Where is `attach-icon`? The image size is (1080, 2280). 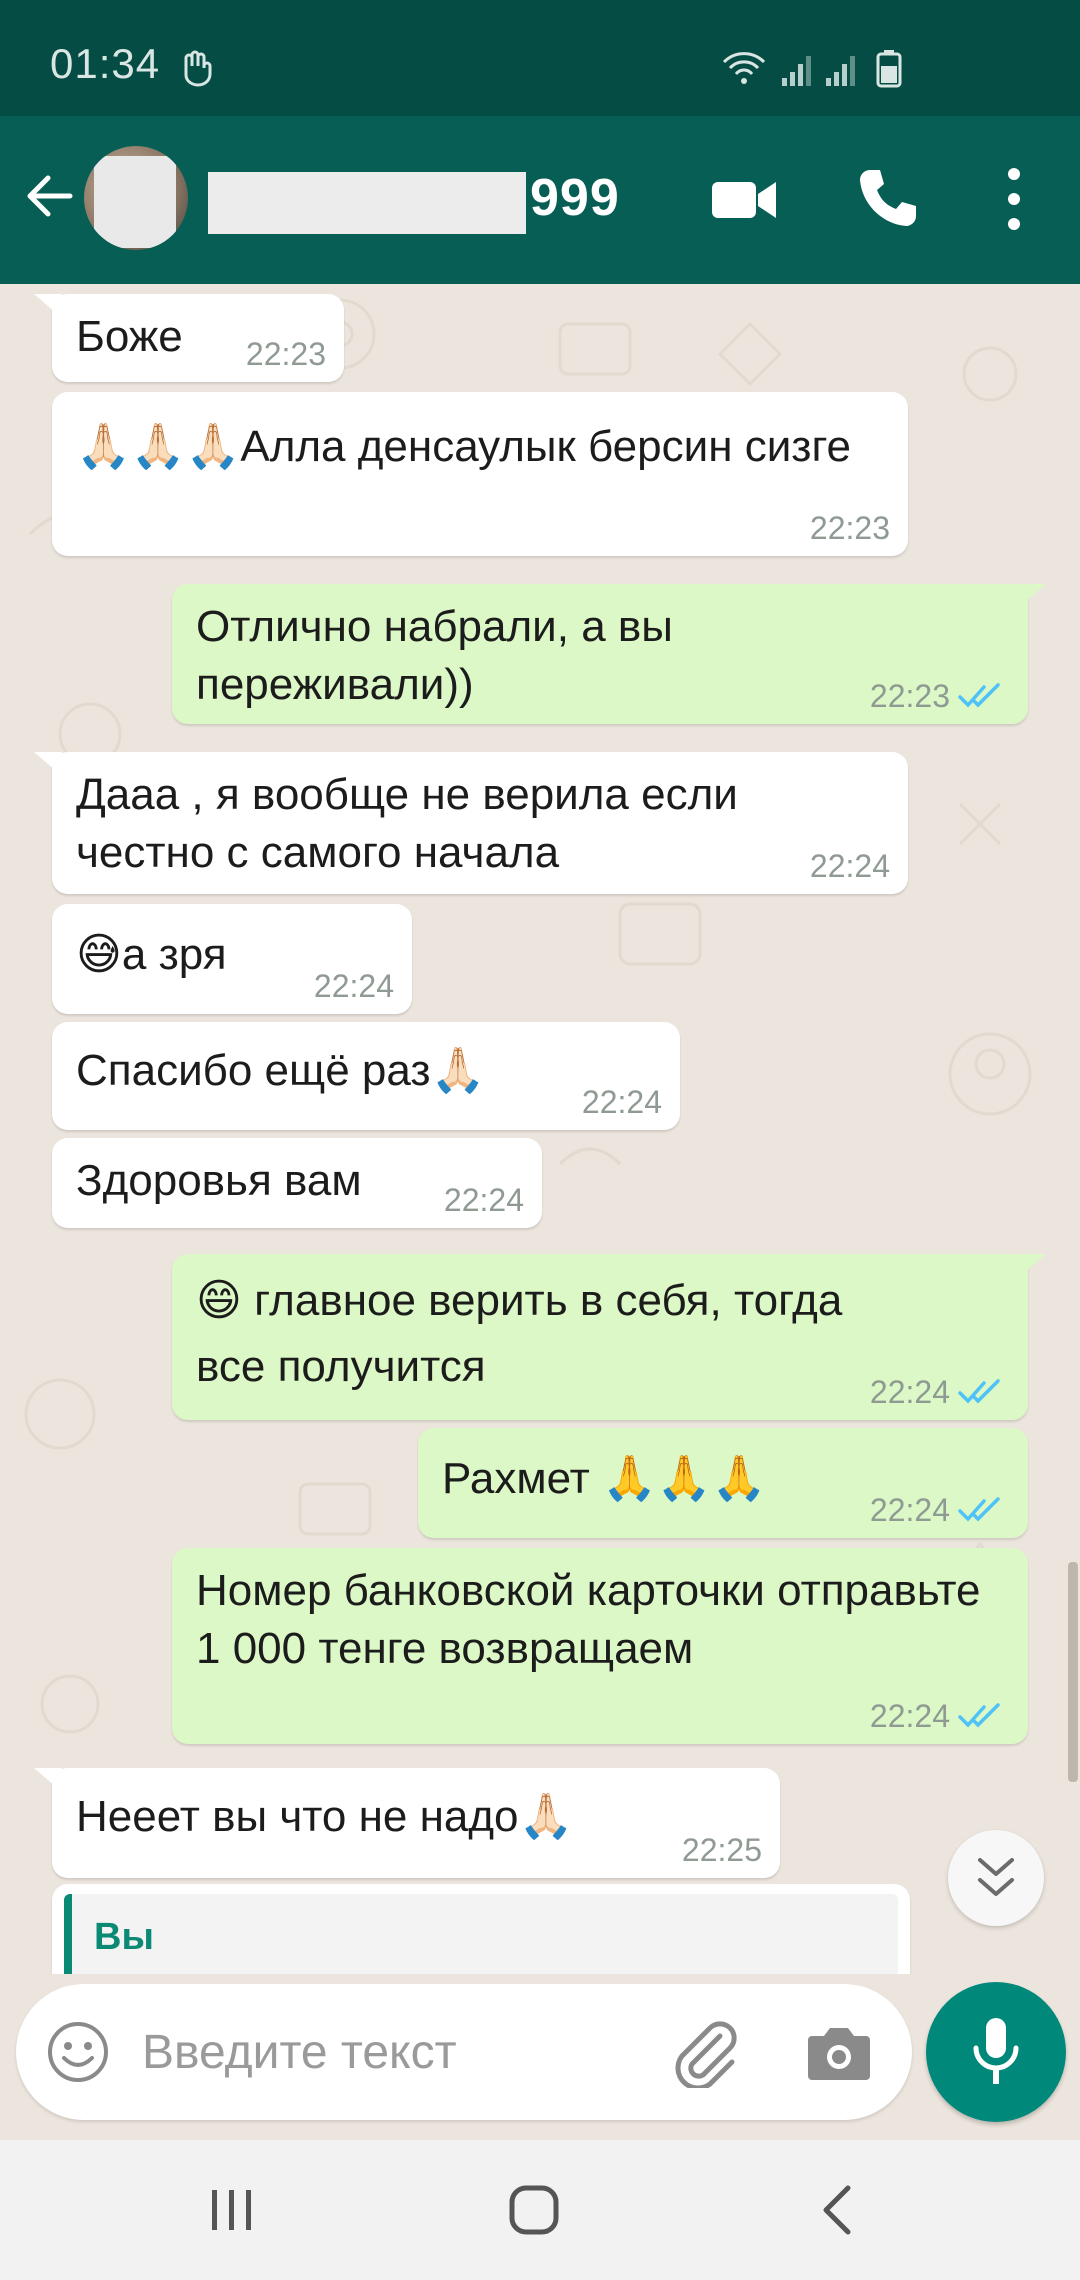 attach-icon is located at coordinates (705, 2053).